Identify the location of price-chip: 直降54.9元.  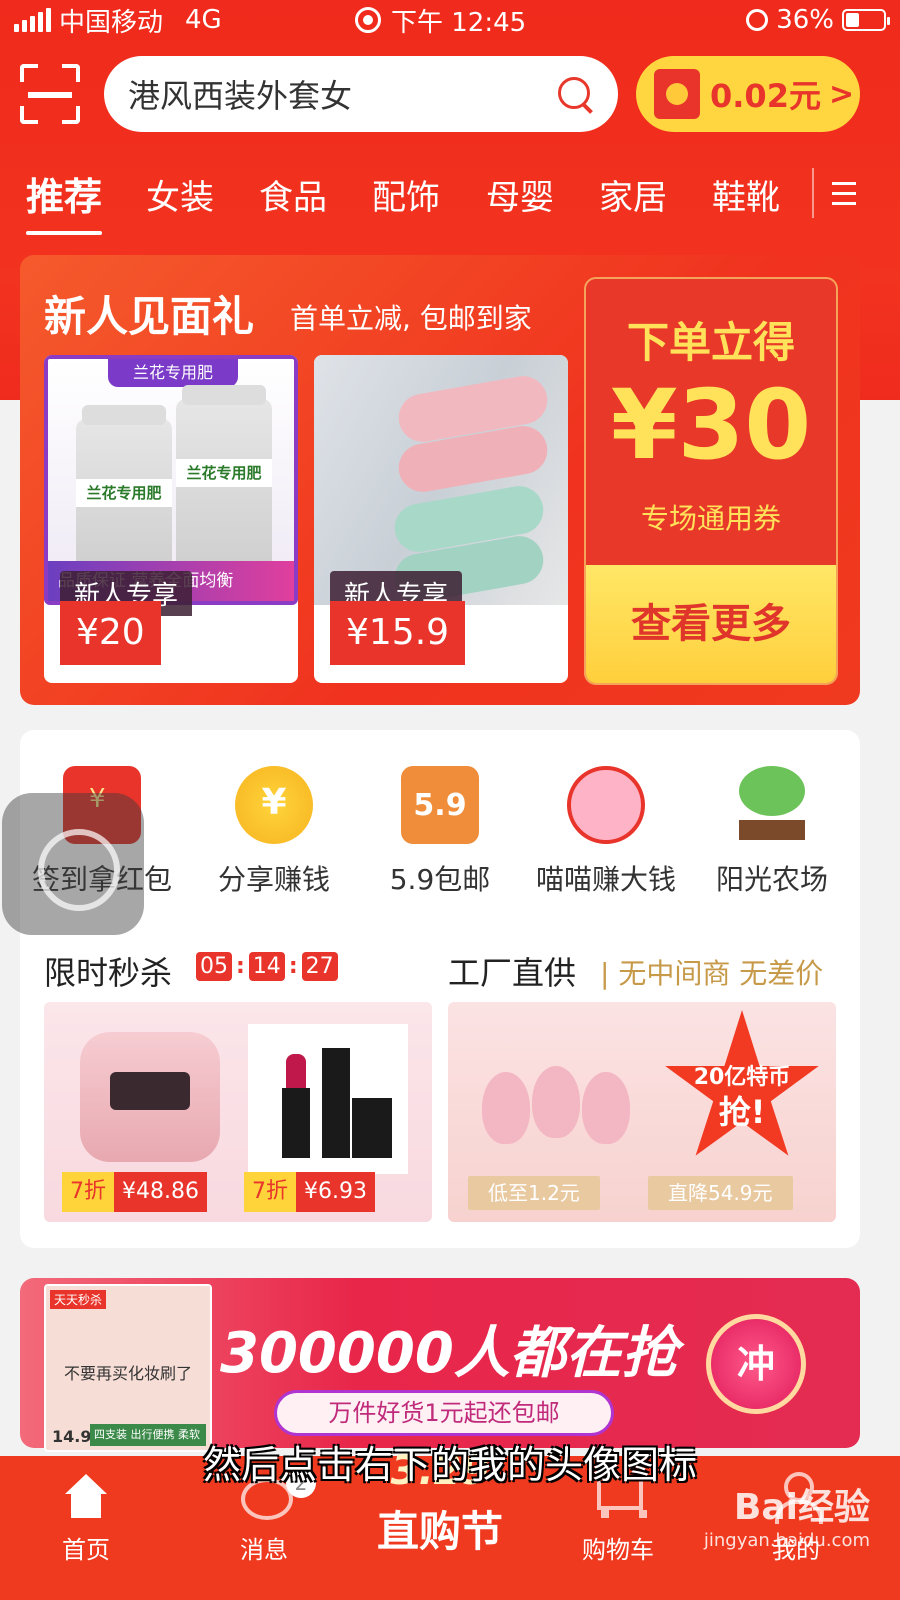
(720, 1193).